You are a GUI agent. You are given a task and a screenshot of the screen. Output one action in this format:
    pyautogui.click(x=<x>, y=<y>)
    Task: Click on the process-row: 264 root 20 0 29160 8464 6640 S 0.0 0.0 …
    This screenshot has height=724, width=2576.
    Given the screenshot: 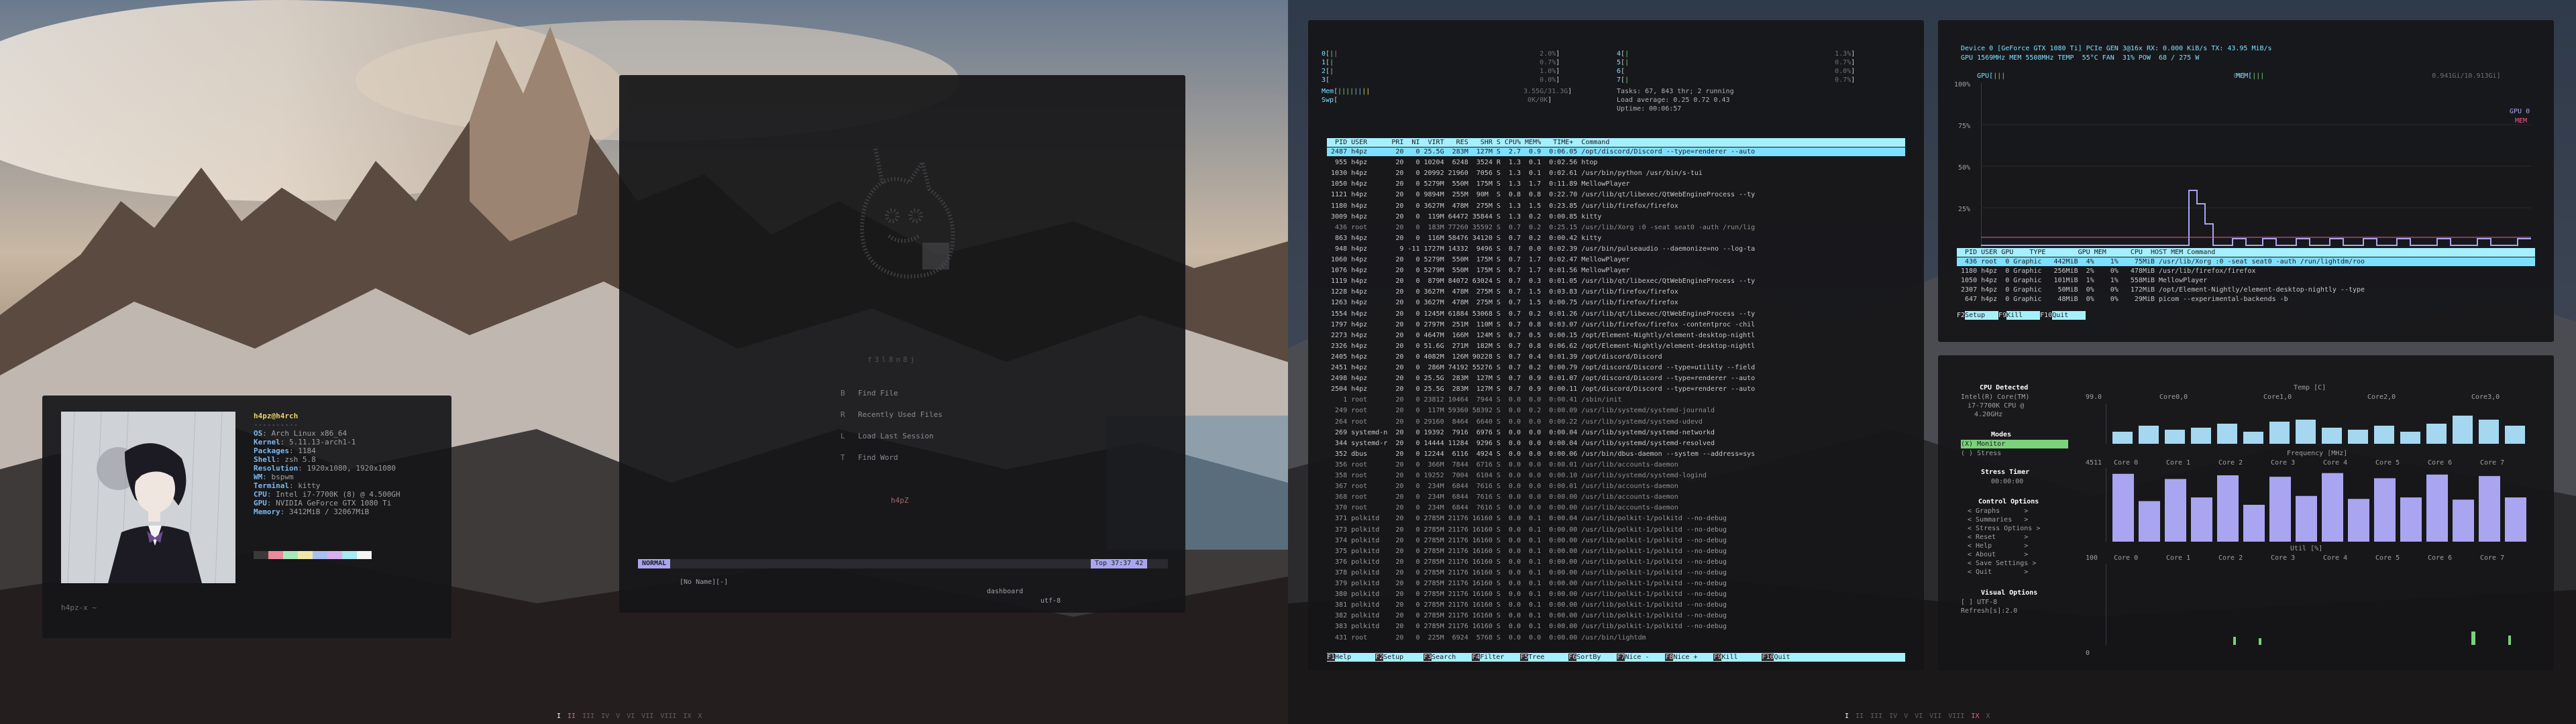 What is the action you would take?
    pyautogui.click(x=1616, y=422)
    